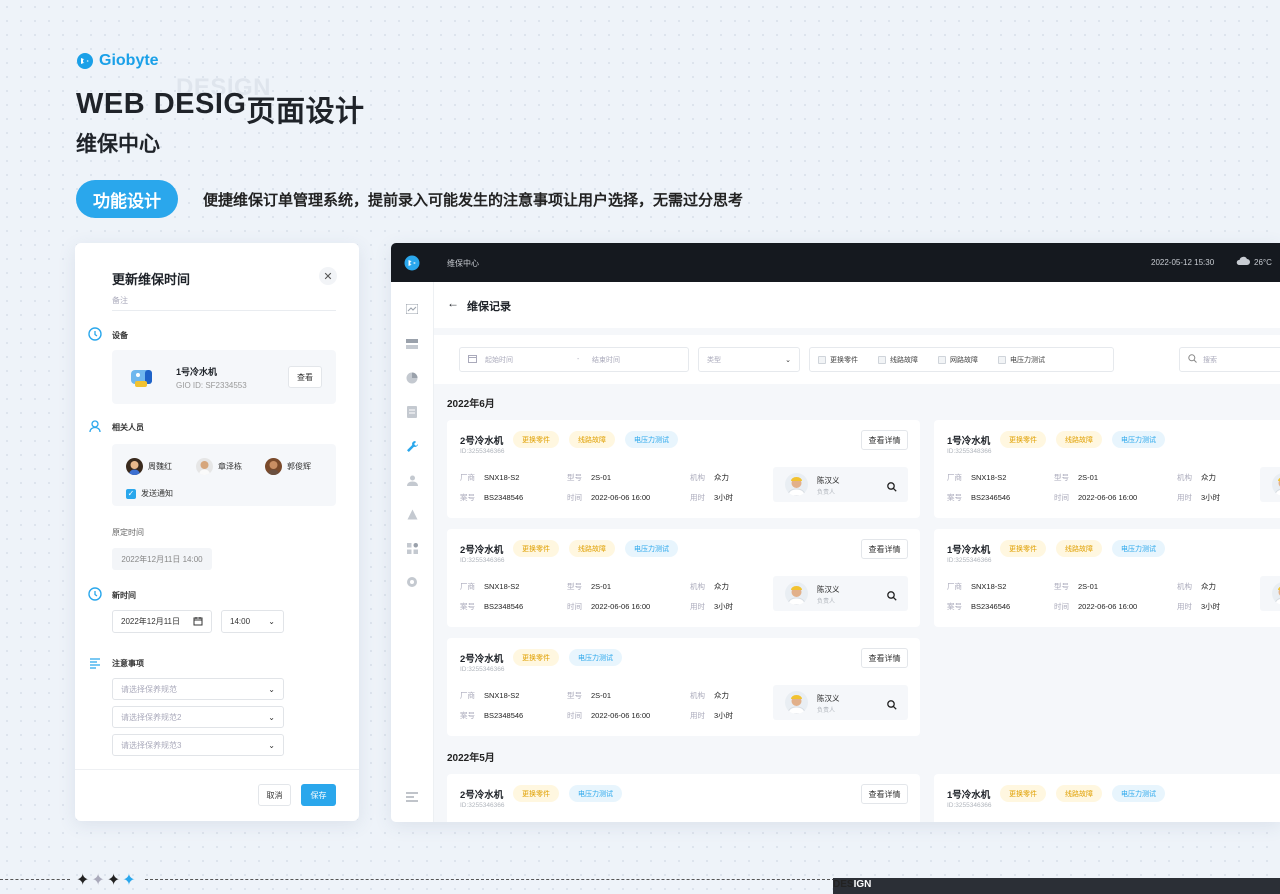  What do you see at coordinates (211, 385) in the screenshot?
I see `device-id: GIO ID: SF2334553` at bounding box center [211, 385].